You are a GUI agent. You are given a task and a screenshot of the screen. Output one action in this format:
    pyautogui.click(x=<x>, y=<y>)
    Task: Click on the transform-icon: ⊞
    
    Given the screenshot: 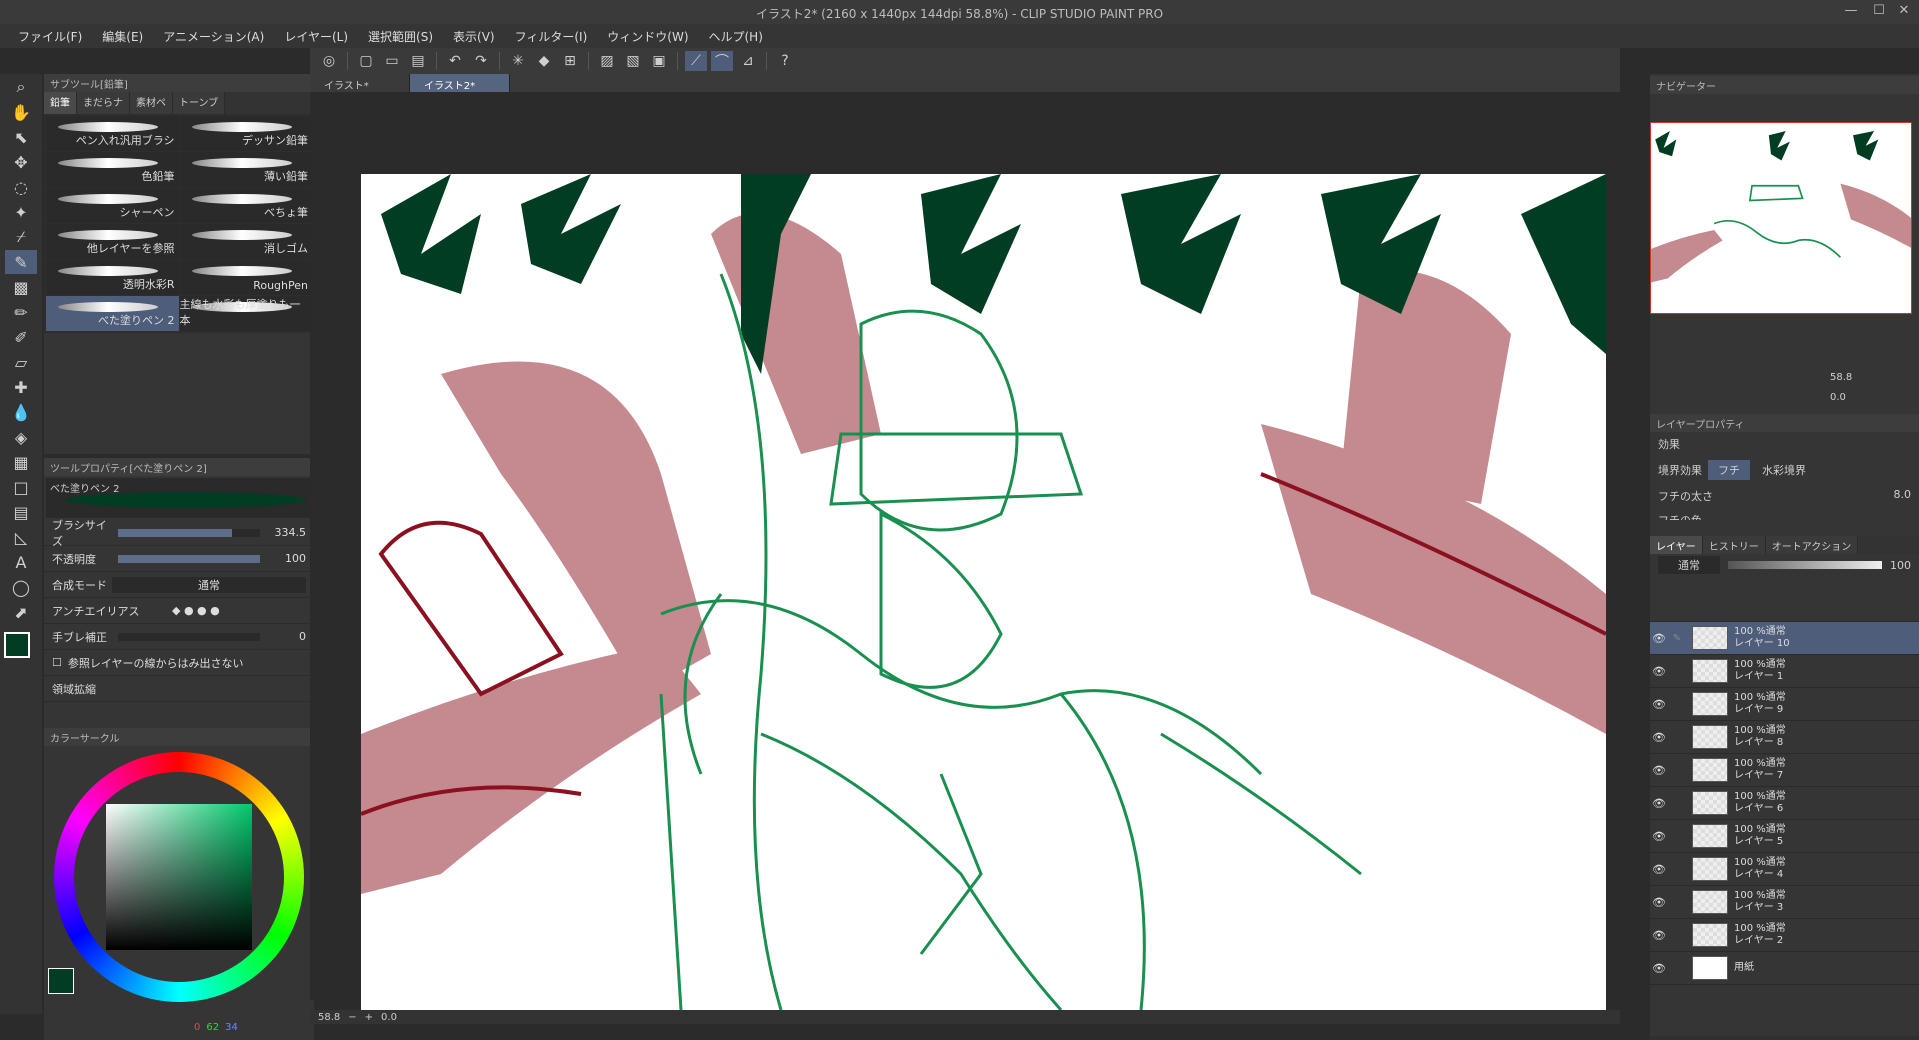 What is the action you would take?
    pyautogui.click(x=570, y=61)
    